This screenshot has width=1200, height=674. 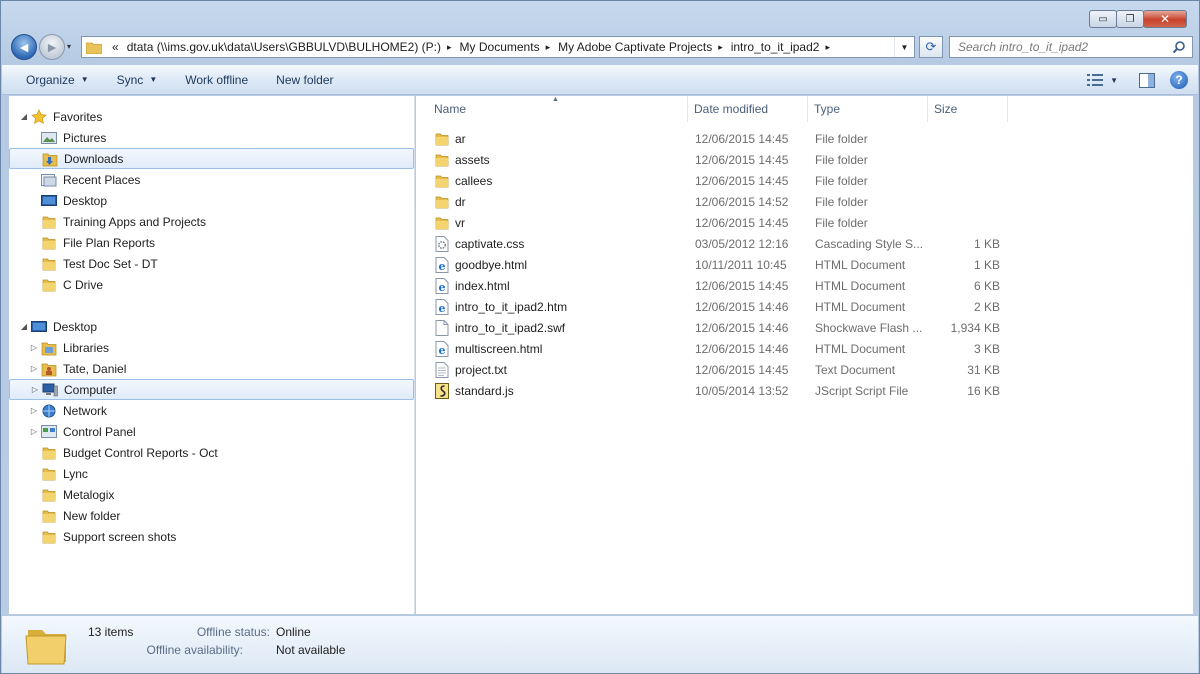 I want to click on file-row: callees 12/06/2015 14:45 File folder, so click(x=712, y=180).